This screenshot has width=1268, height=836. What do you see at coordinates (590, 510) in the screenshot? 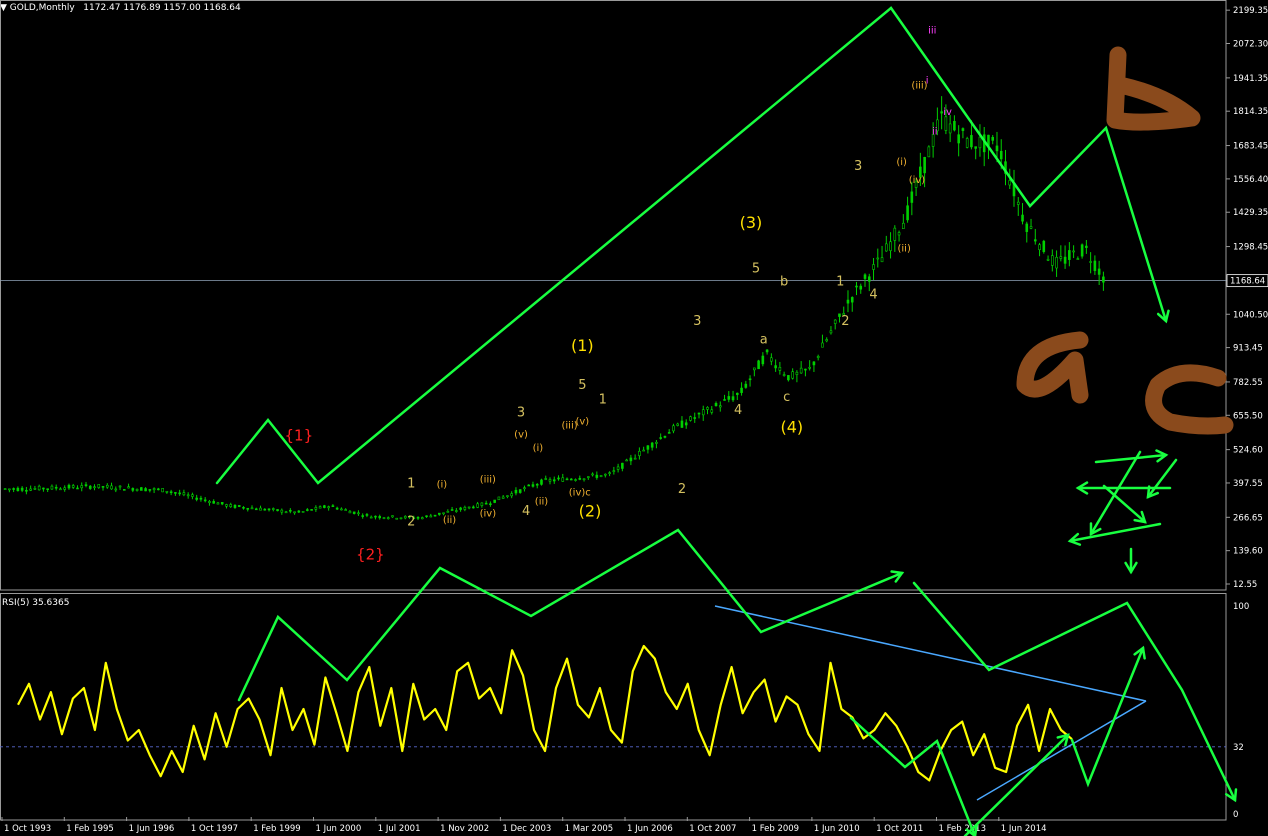
I see `wave-label: (2)` at bounding box center [590, 510].